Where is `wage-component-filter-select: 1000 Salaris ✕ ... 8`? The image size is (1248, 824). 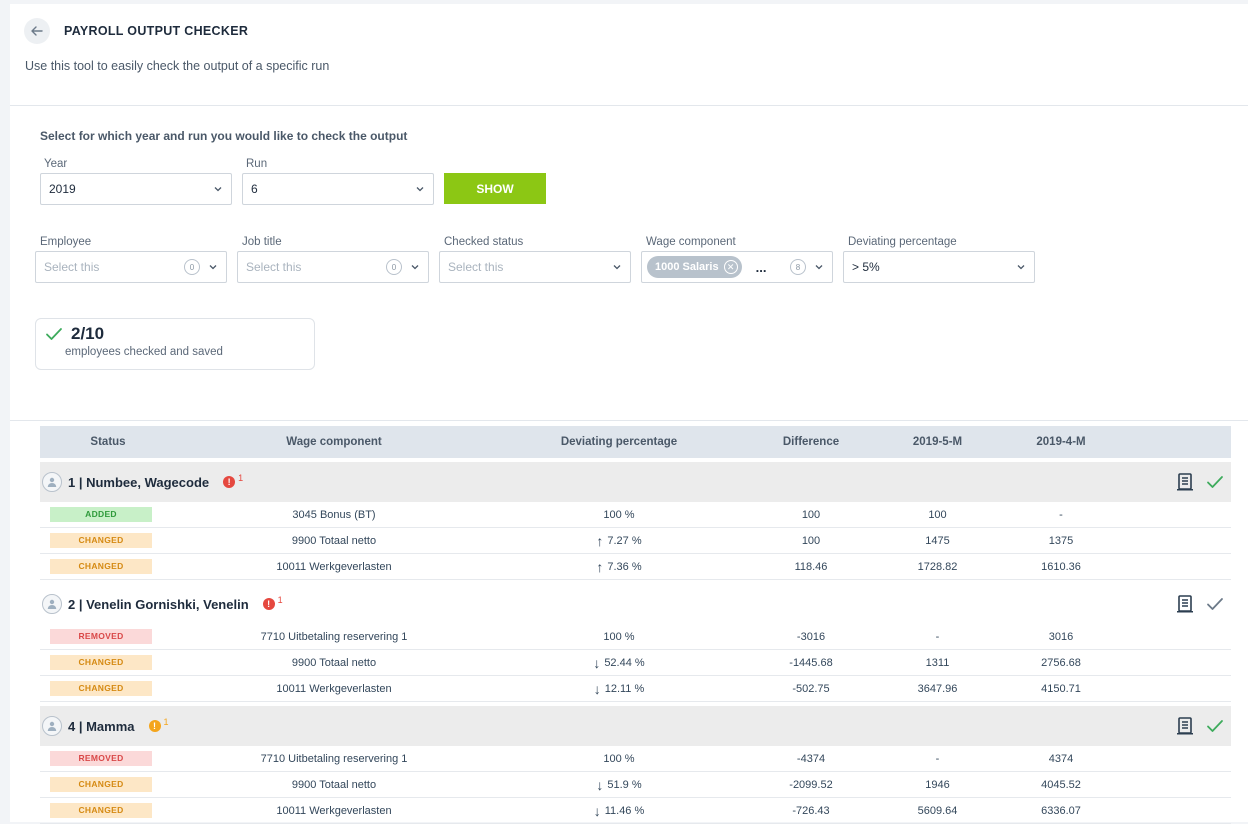
wage-component-filter-select: 1000 Salaris ✕ ... 8 is located at coordinates (737, 267).